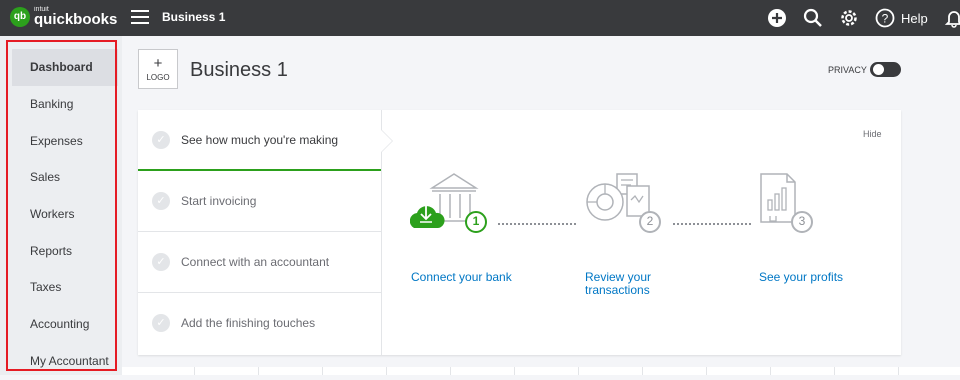  What do you see at coordinates (158, 63) in the screenshot?
I see `plus-icon: +` at bounding box center [158, 63].